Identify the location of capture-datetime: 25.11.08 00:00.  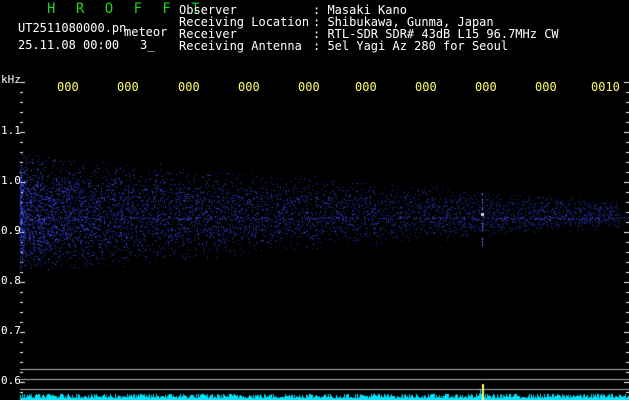
(69, 45).